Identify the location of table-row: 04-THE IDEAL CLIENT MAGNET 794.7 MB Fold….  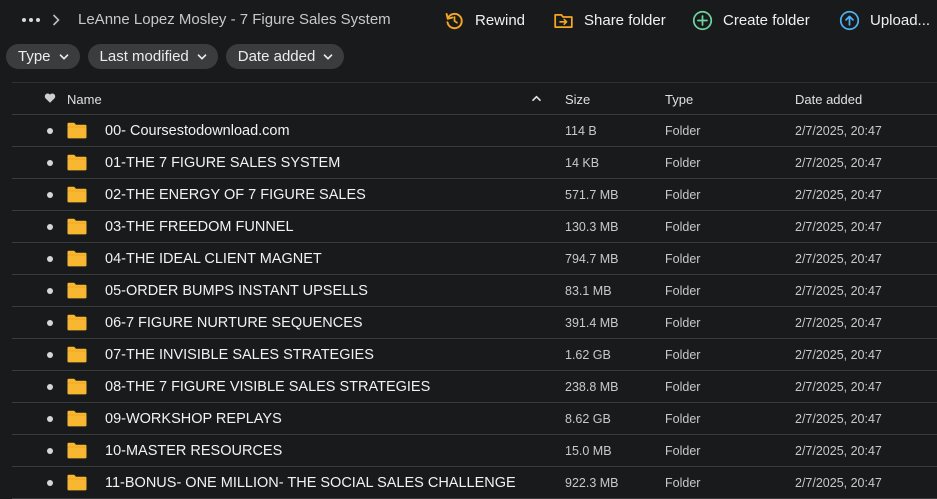
(474, 259).